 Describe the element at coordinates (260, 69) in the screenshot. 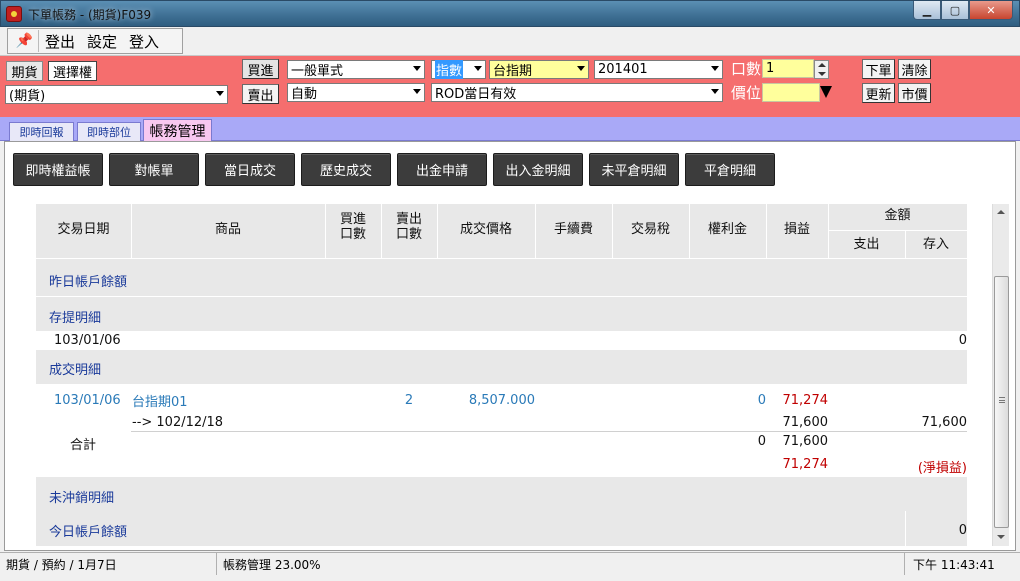

I see `buy-button: 買進` at that location.